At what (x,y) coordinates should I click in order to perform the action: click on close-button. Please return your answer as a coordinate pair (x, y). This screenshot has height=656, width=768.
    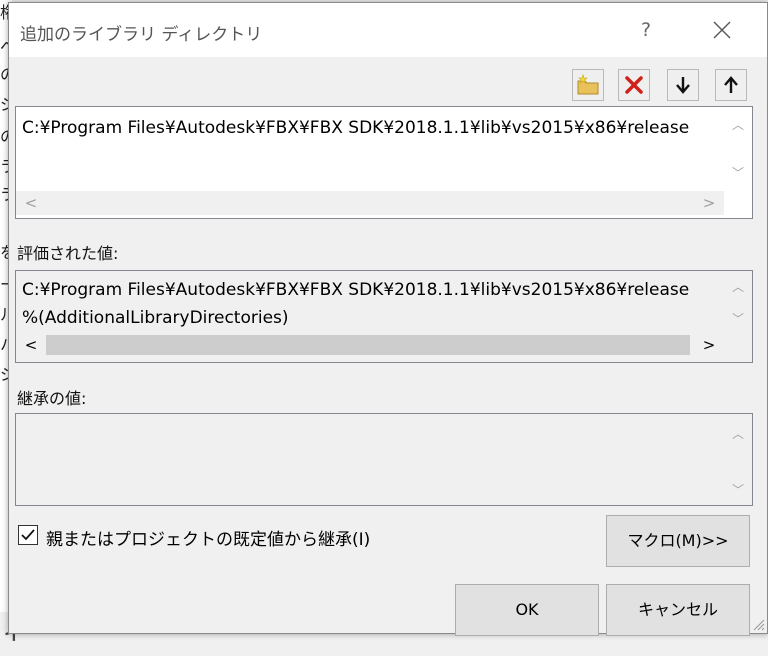
    Looking at the image, I should click on (722, 30).